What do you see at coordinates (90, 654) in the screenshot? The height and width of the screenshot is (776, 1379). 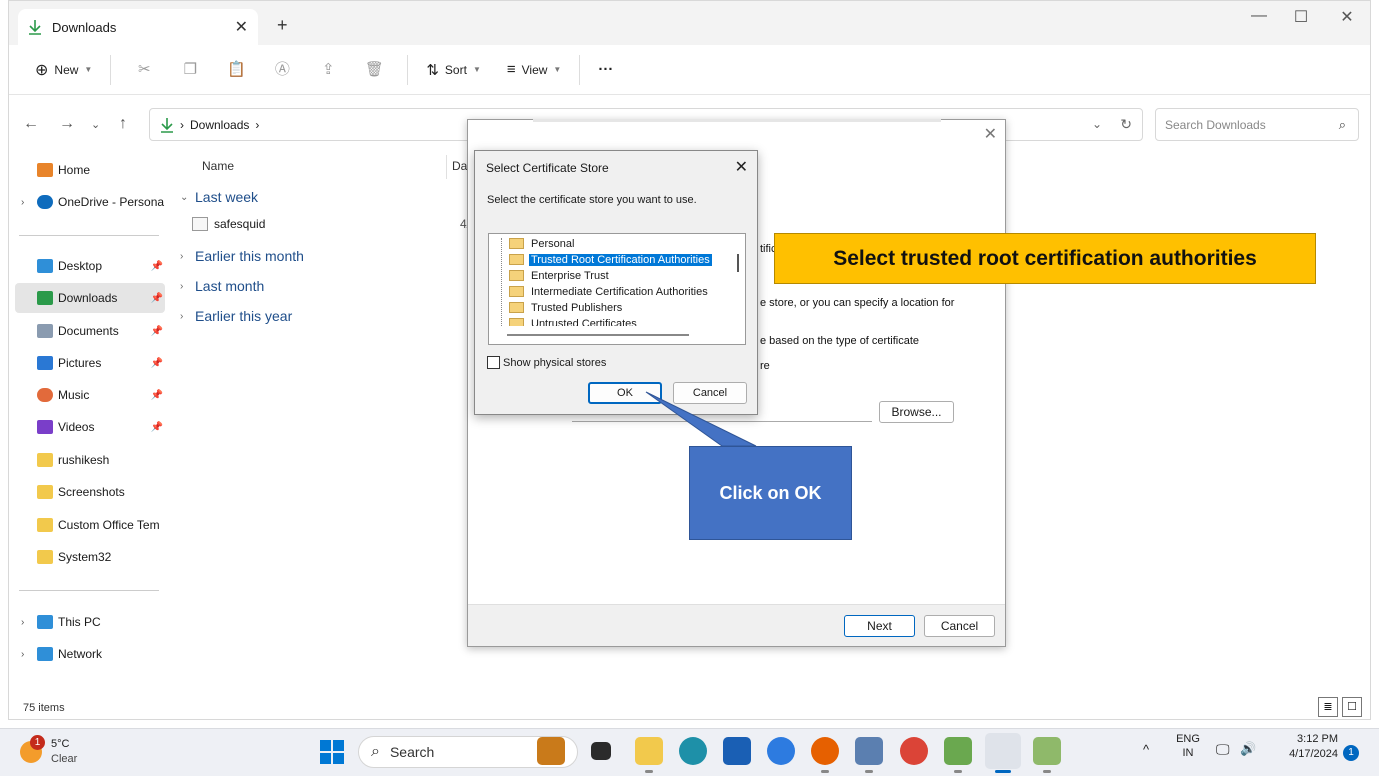 I see `sidebar-item-network: › Network` at bounding box center [90, 654].